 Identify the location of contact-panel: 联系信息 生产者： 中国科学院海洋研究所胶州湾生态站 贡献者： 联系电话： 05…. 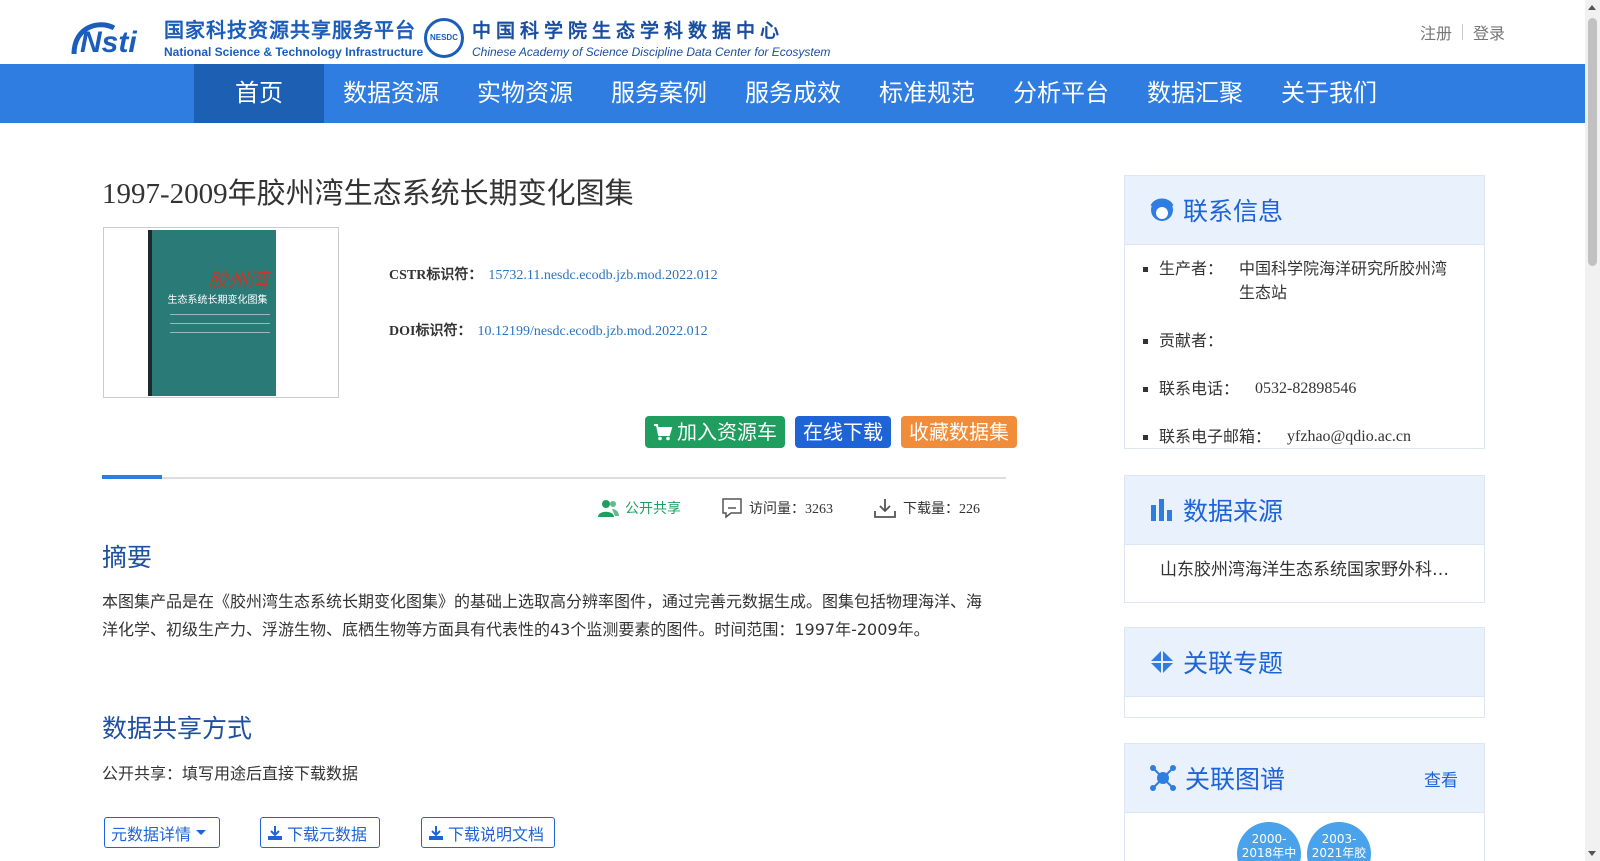
(1304, 312).